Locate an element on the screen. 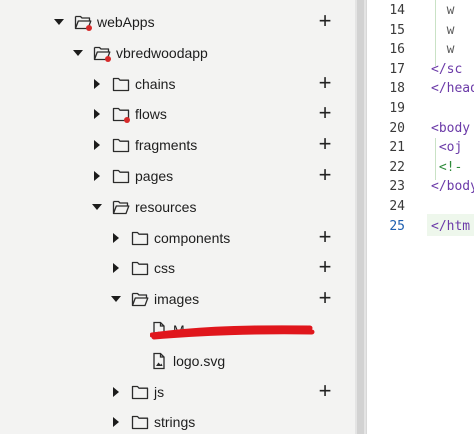 This screenshot has height=434, width=474. tree-item-components: components + is located at coordinates (177, 237).